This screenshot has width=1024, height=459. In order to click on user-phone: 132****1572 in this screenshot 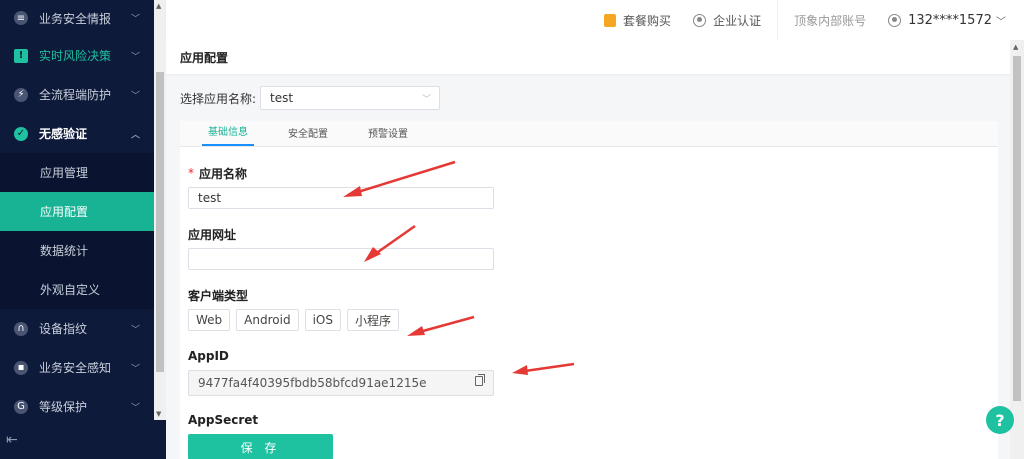, I will do `click(950, 20)`.